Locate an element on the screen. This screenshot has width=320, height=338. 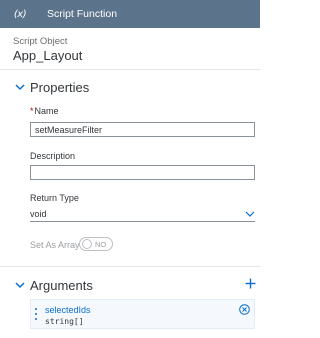
required-marker: * is located at coordinates (32, 111).